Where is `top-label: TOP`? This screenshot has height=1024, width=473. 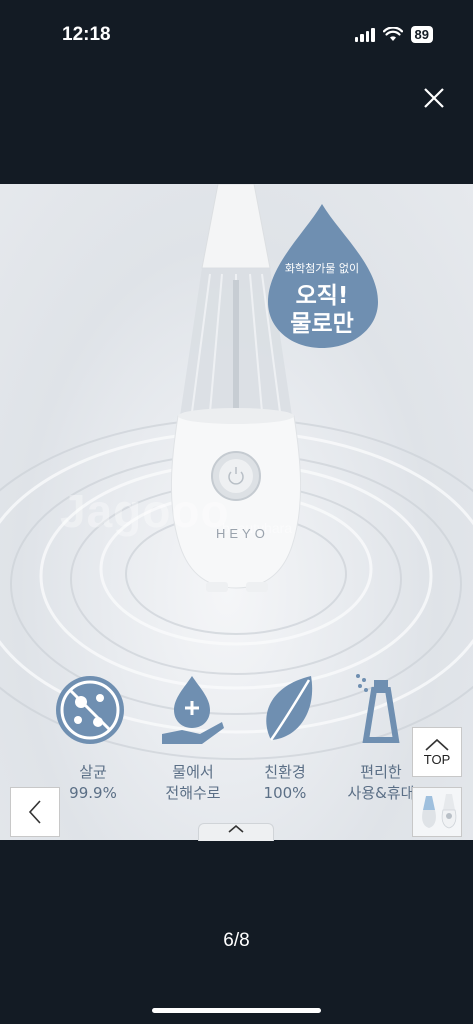
top-label: TOP is located at coordinates (437, 759).